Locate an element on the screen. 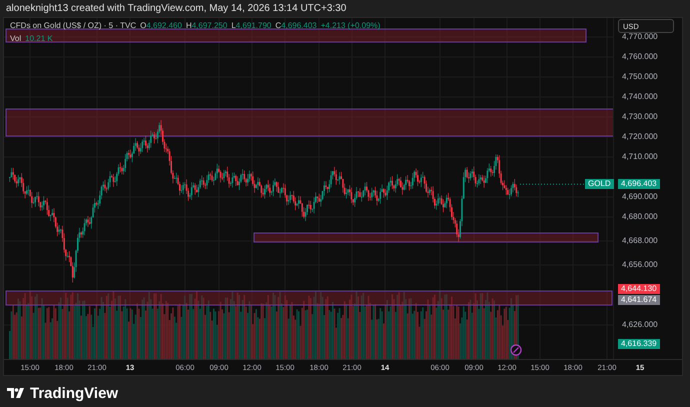 Image resolution: width=690 pixels, height=407 pixels. volume-label: Vol is located at coordinates (16, 38).